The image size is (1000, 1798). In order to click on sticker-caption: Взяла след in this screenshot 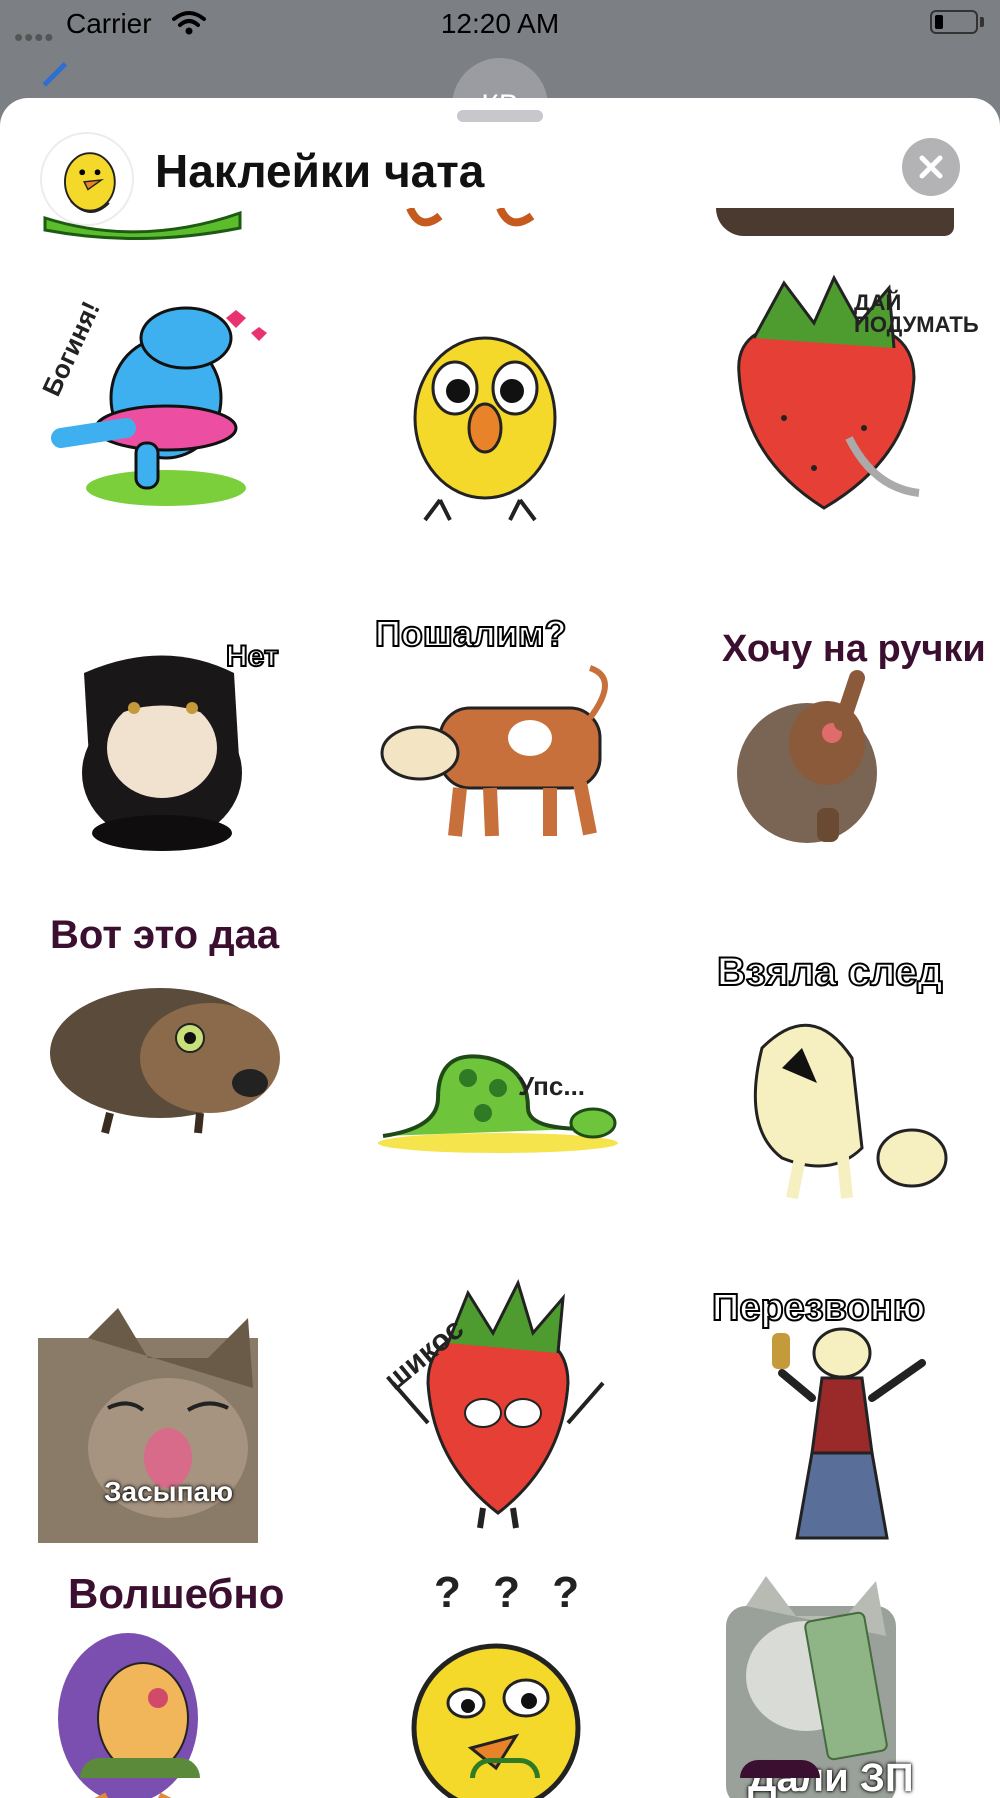, I will do `click(830, 972)`.